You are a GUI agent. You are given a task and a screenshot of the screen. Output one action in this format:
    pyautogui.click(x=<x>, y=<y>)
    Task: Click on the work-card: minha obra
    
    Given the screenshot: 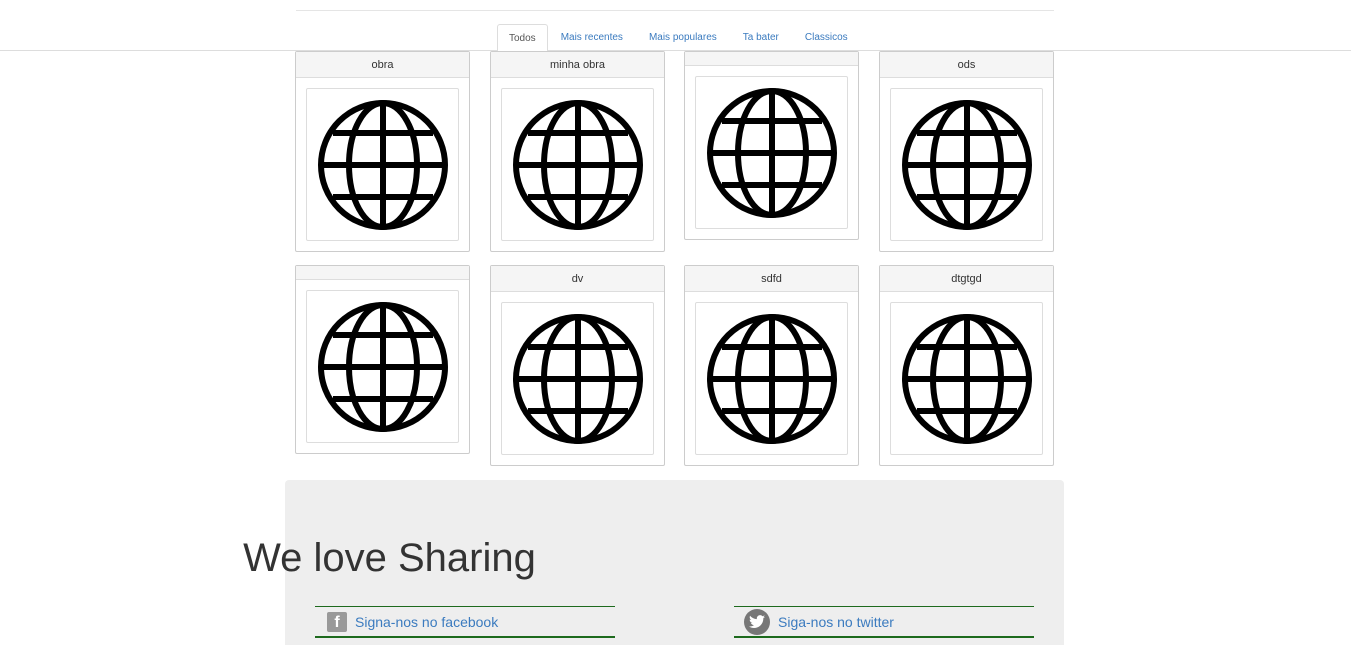 What is the action you would take?
    pyautogui.click(x=577, y=151)
    